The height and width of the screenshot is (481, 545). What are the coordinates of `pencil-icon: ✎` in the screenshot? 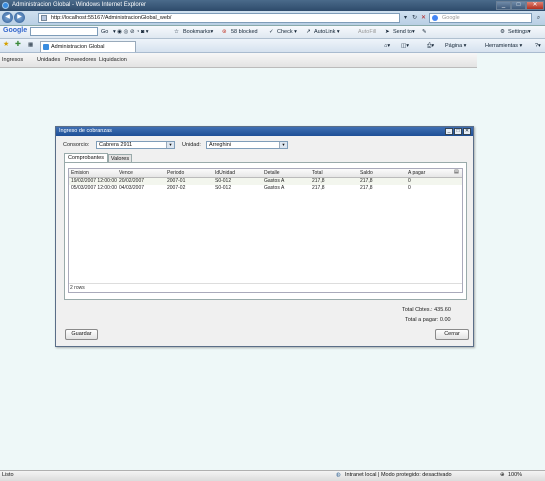 It's located at (424, 32).